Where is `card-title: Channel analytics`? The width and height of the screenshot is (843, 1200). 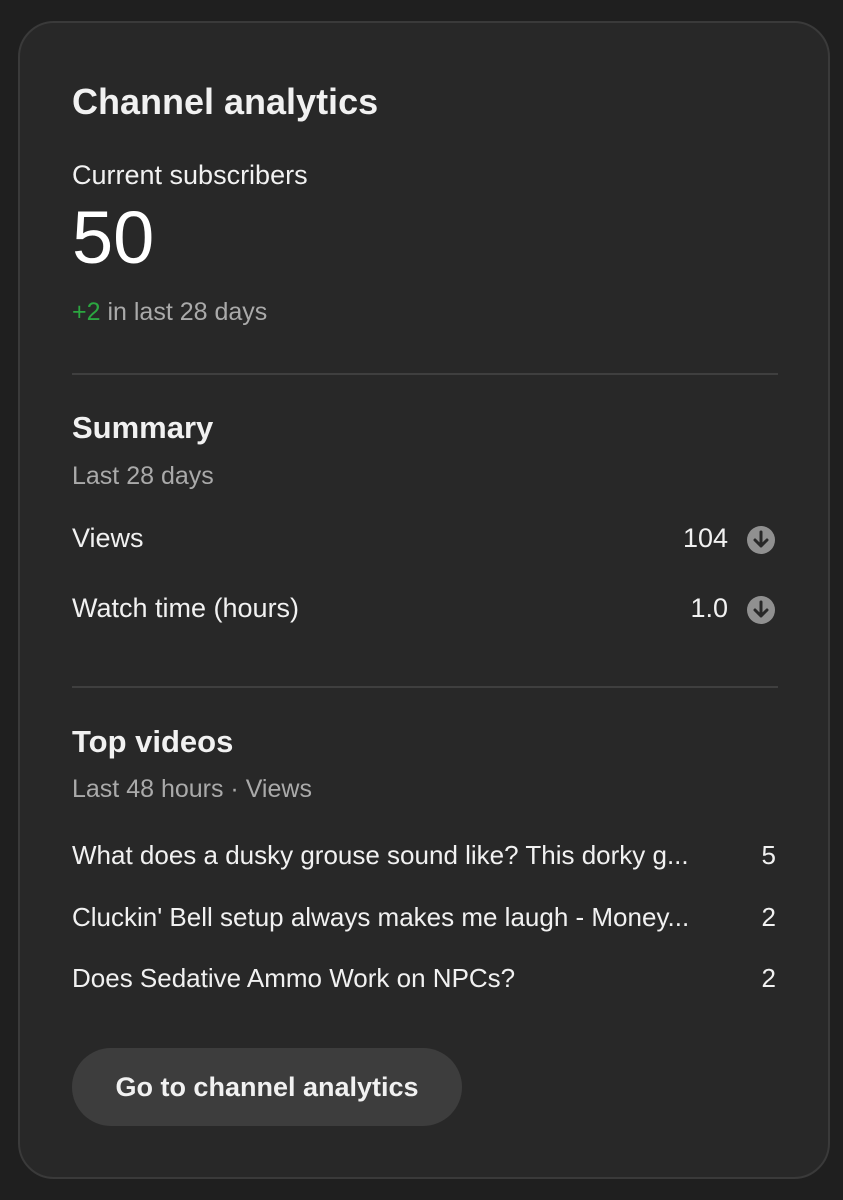
card-title: Channel analytics is located at coordinates (225, 101).